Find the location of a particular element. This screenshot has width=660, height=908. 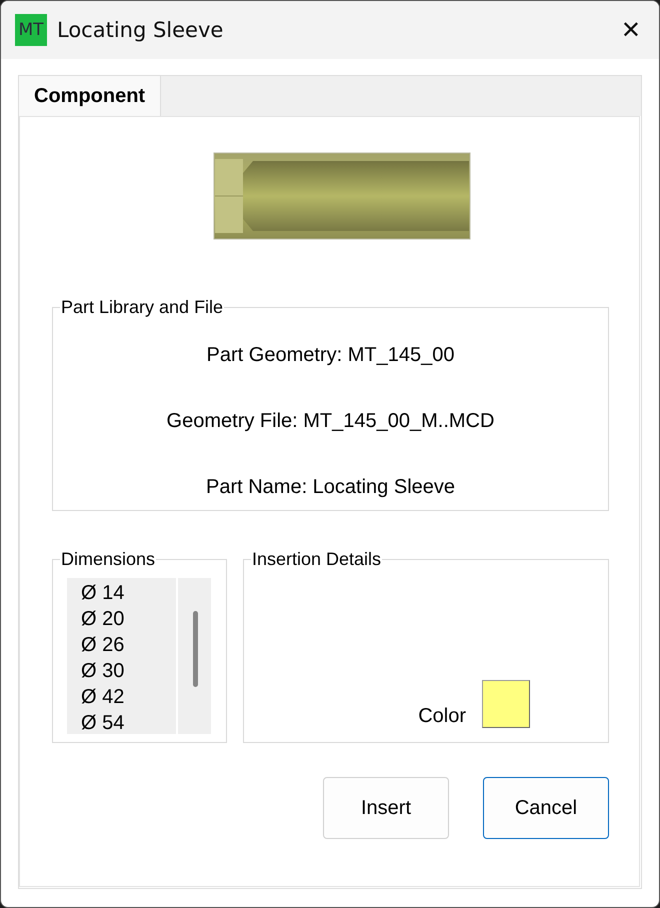

insert-button: Insert is located at coordinates (386, 808).